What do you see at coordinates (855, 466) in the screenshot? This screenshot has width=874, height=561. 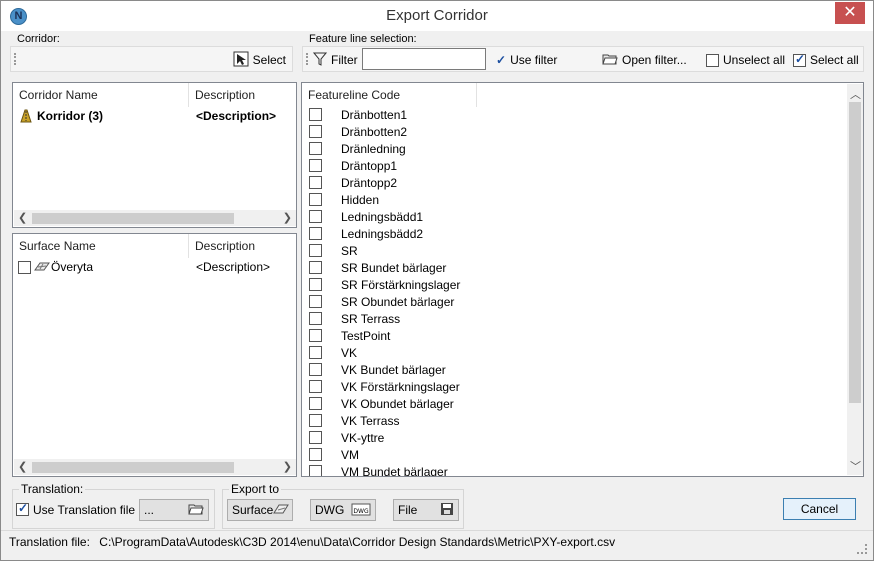 I see `scroll-down-icon: ﹀` at bounding box center [855, 466].